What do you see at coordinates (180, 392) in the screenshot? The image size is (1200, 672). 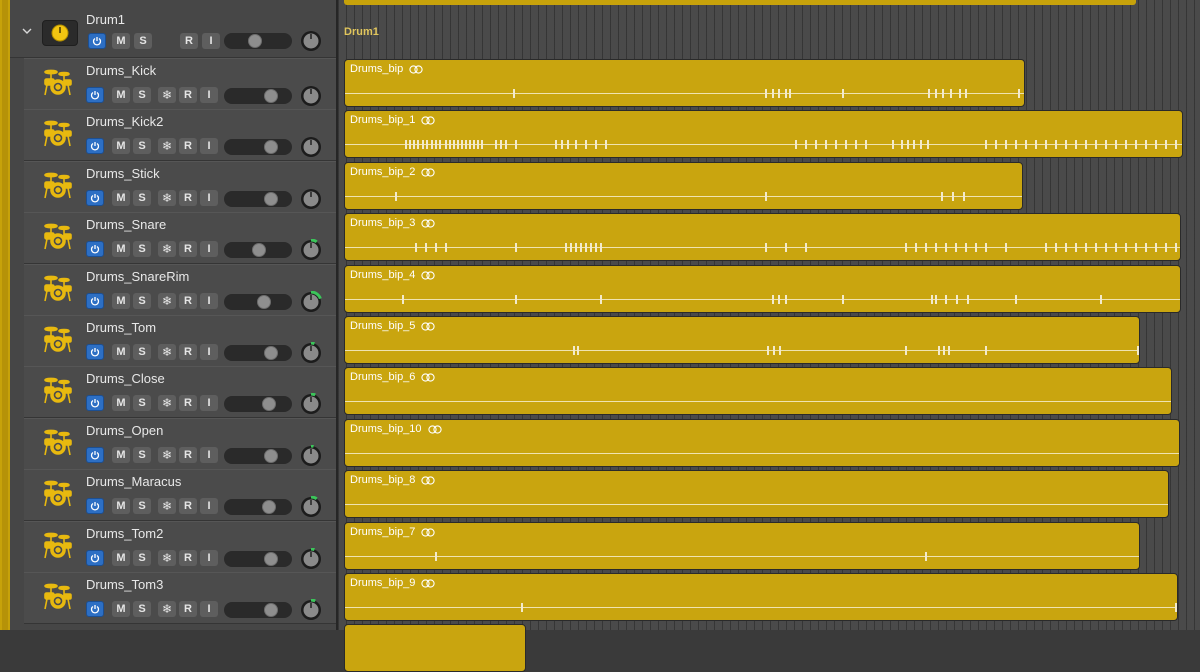 I see `track-header: Drums_Close M S ❄ R I` at bounding box center [180, 392].